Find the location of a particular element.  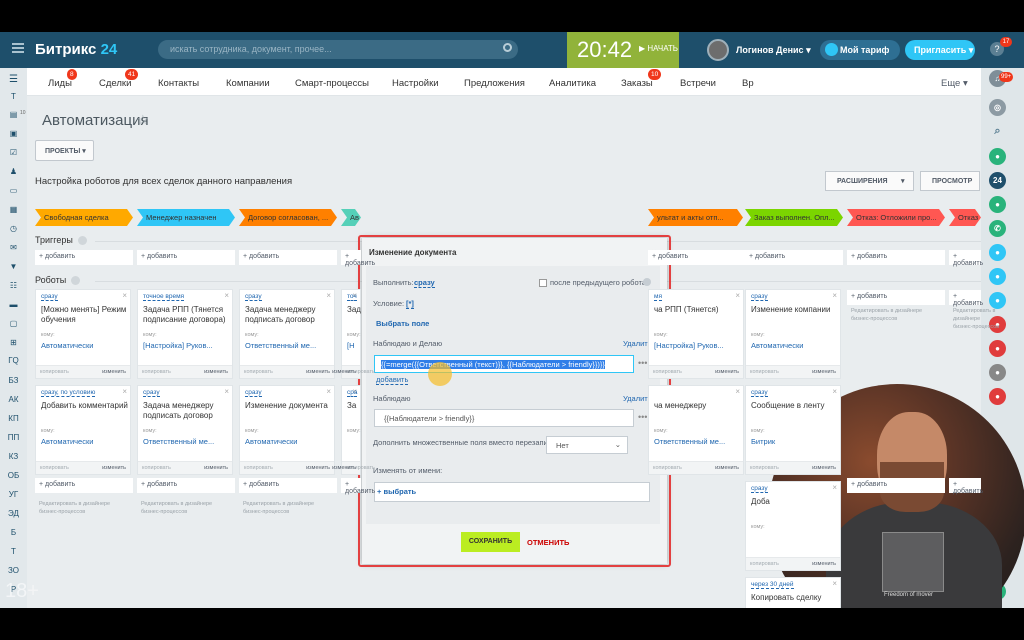

card-icon: ▬ is located at coordinates (13, 304).